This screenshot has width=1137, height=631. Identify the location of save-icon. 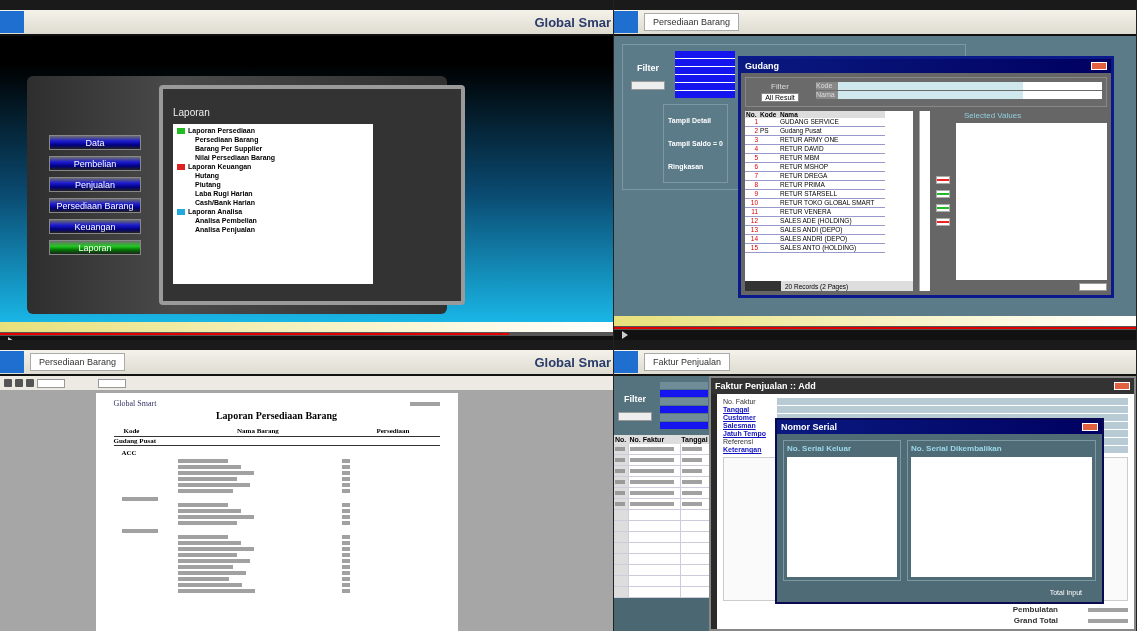
(19, 383).